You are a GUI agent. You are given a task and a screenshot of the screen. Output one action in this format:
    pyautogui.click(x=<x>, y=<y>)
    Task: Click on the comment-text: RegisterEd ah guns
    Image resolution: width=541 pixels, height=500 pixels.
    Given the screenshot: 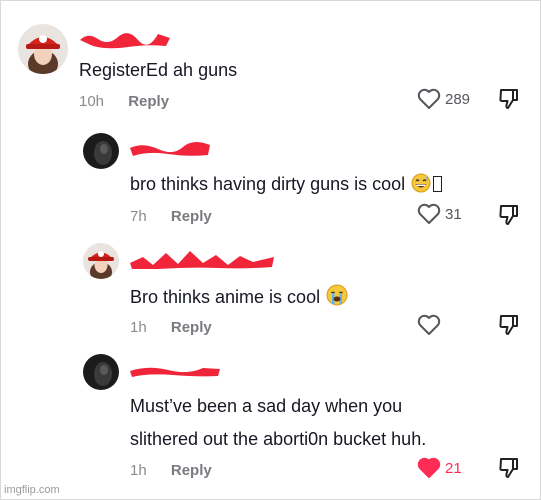 What is the action you would take?
    pyautogui.click(x=158, y=70)
    